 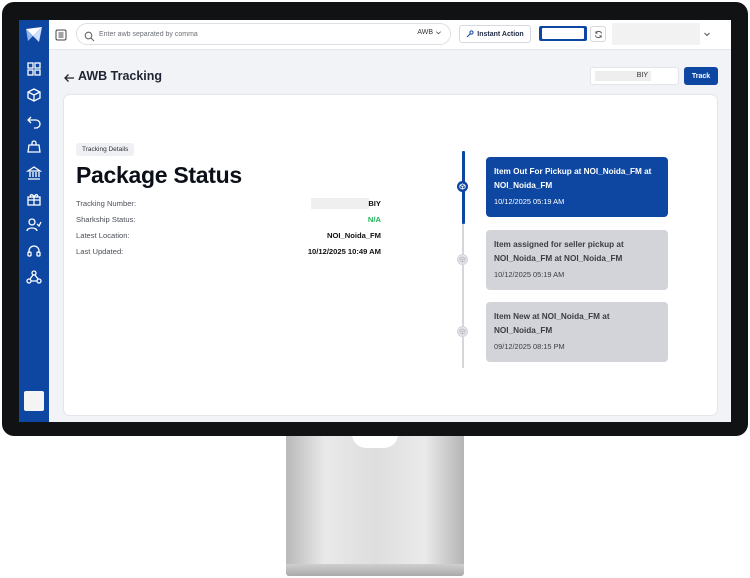 I want to click on awb-search-box: AWB, so click(x=263, y=34).